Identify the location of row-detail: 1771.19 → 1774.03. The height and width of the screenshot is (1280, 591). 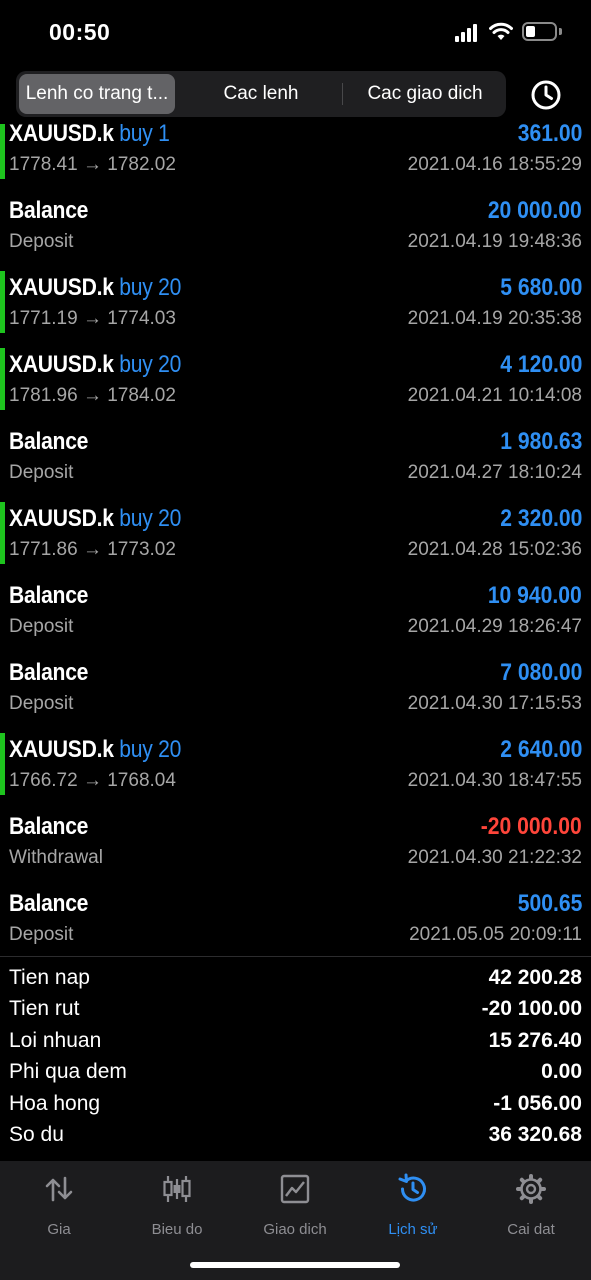
(92, 318).